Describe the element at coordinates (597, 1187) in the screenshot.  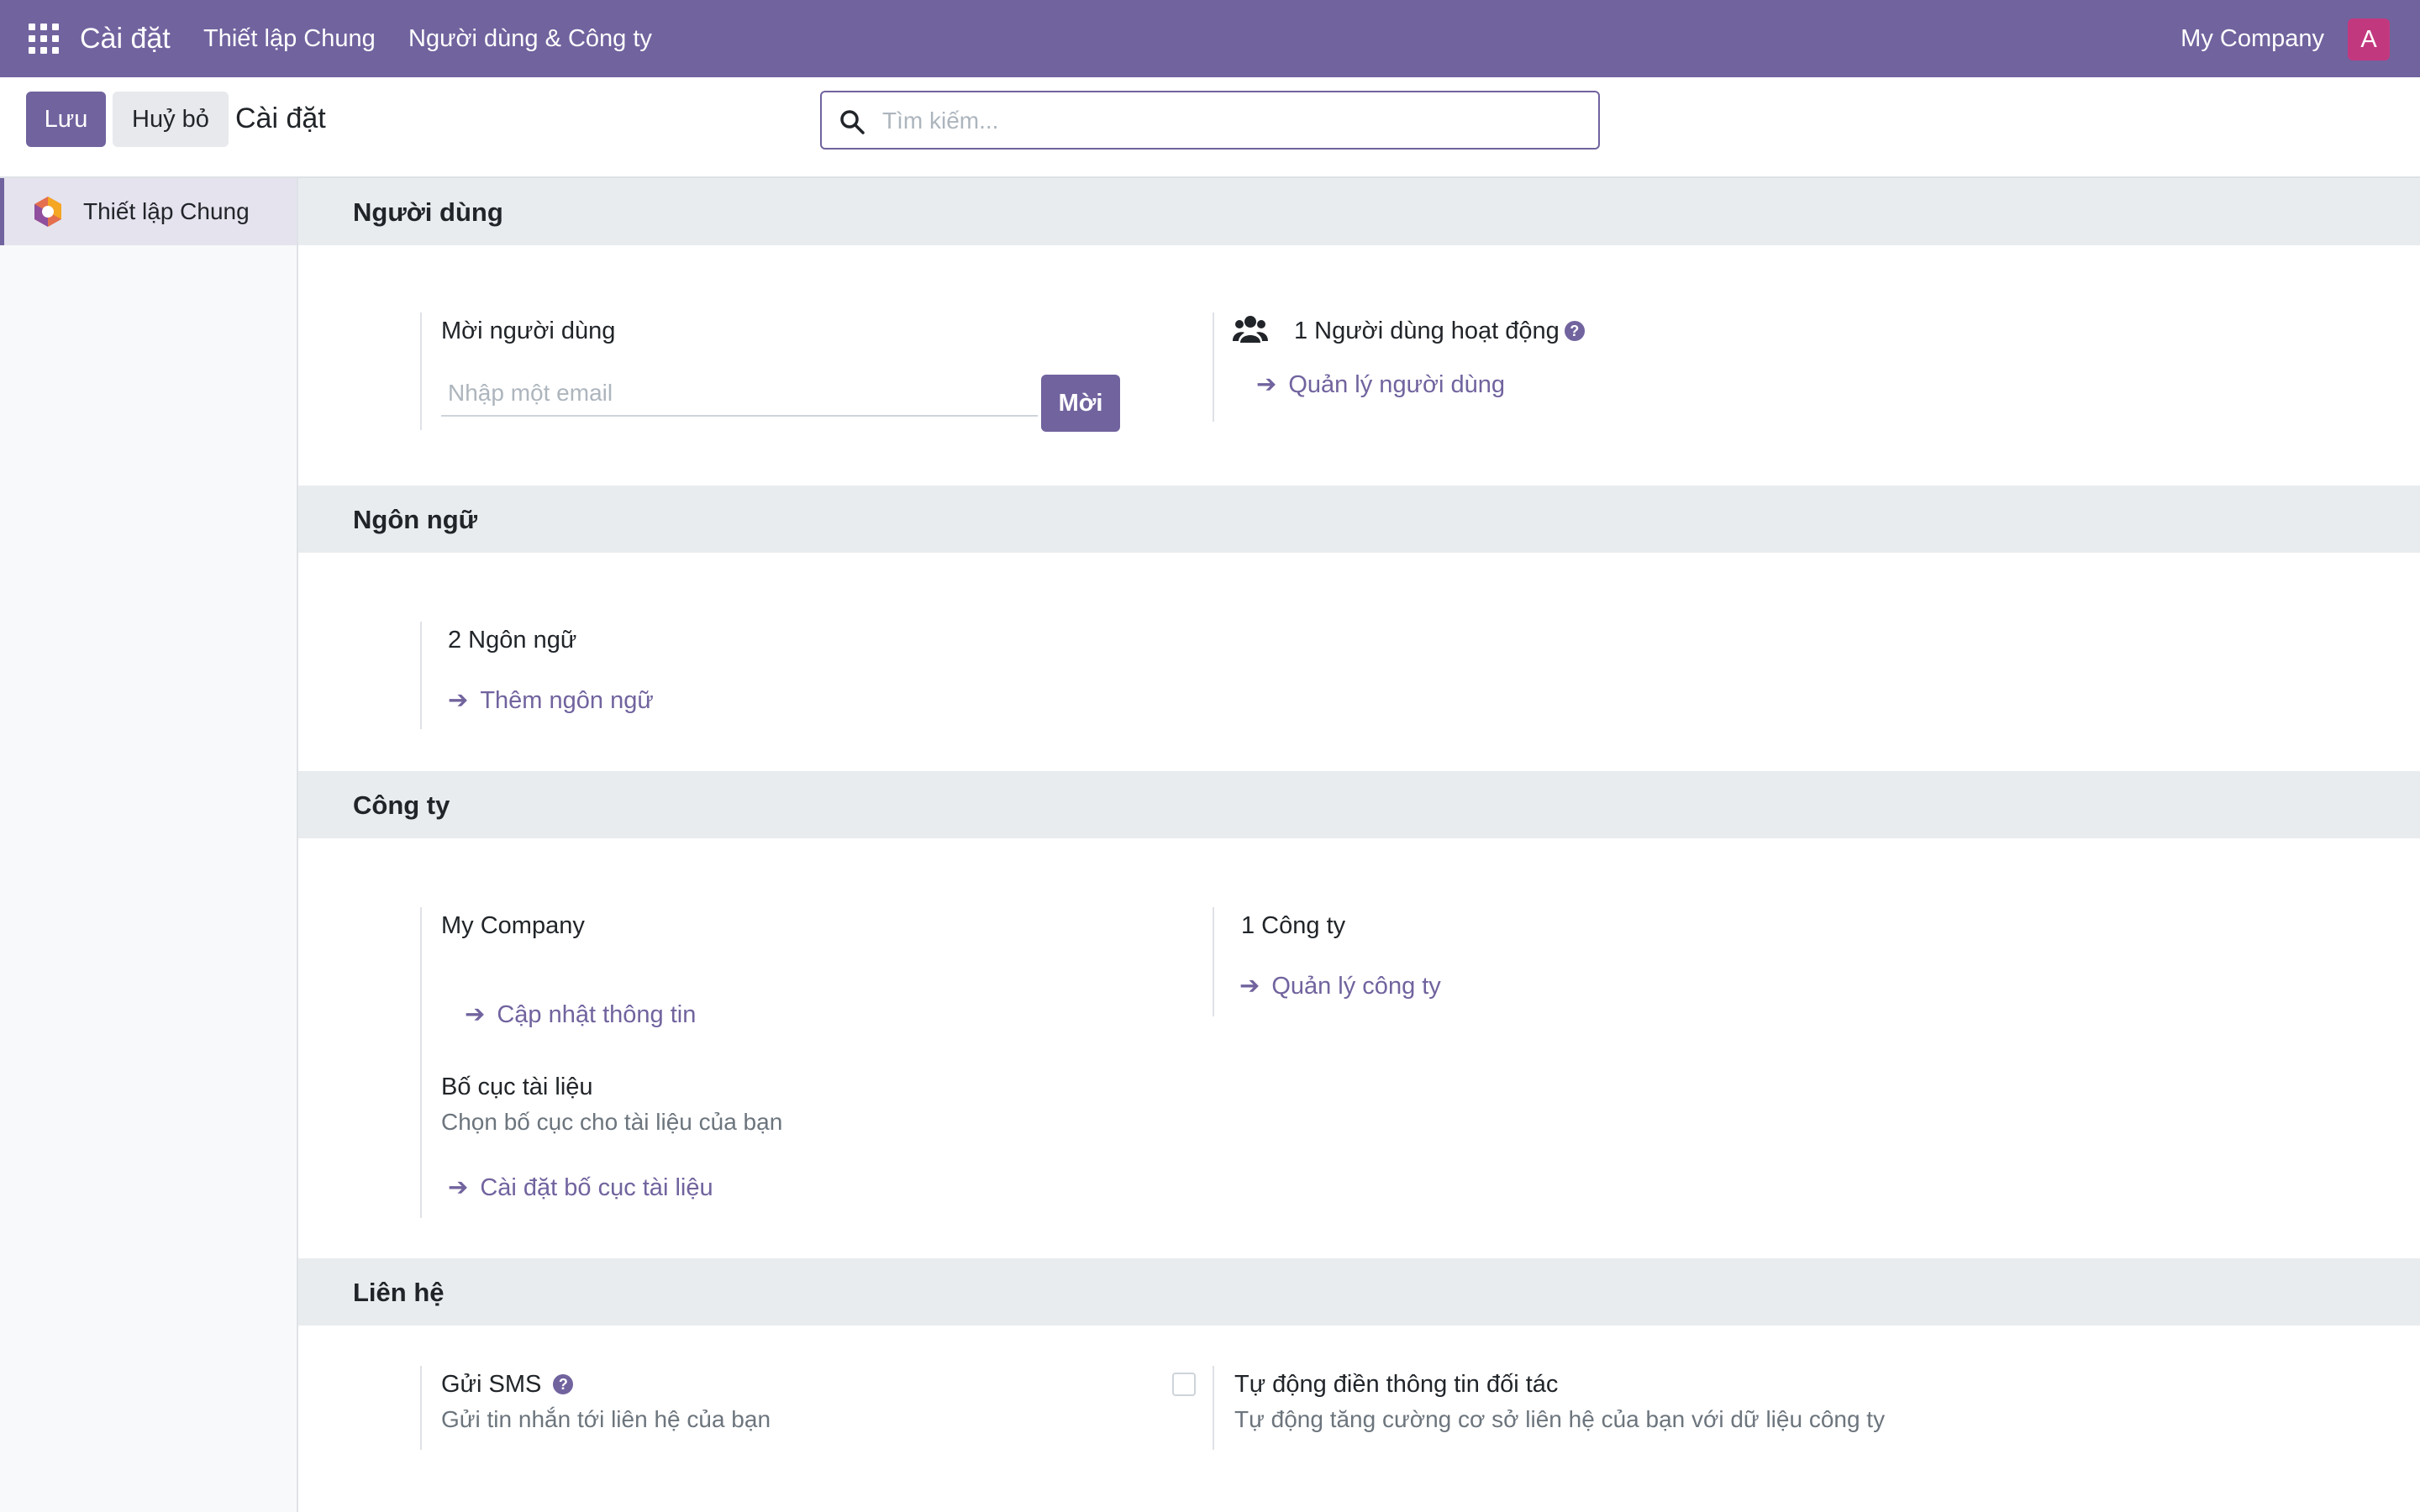
I see `link-label: Cài đặt bố cục tài liệu` at that location.